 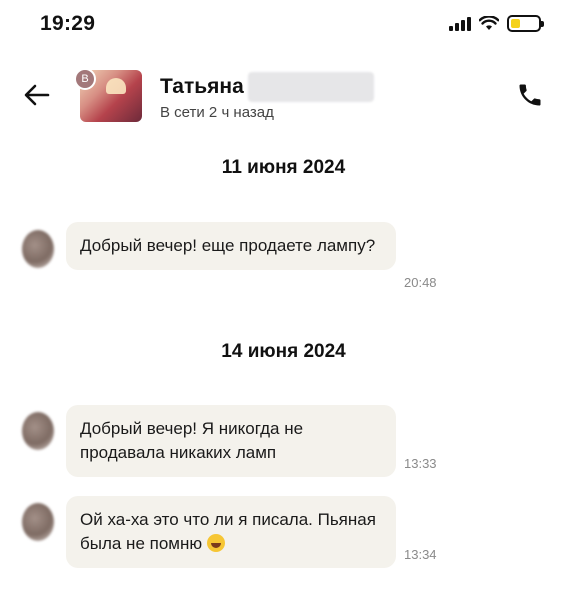 I want to click on battery-level, so click(x=516, y=23).